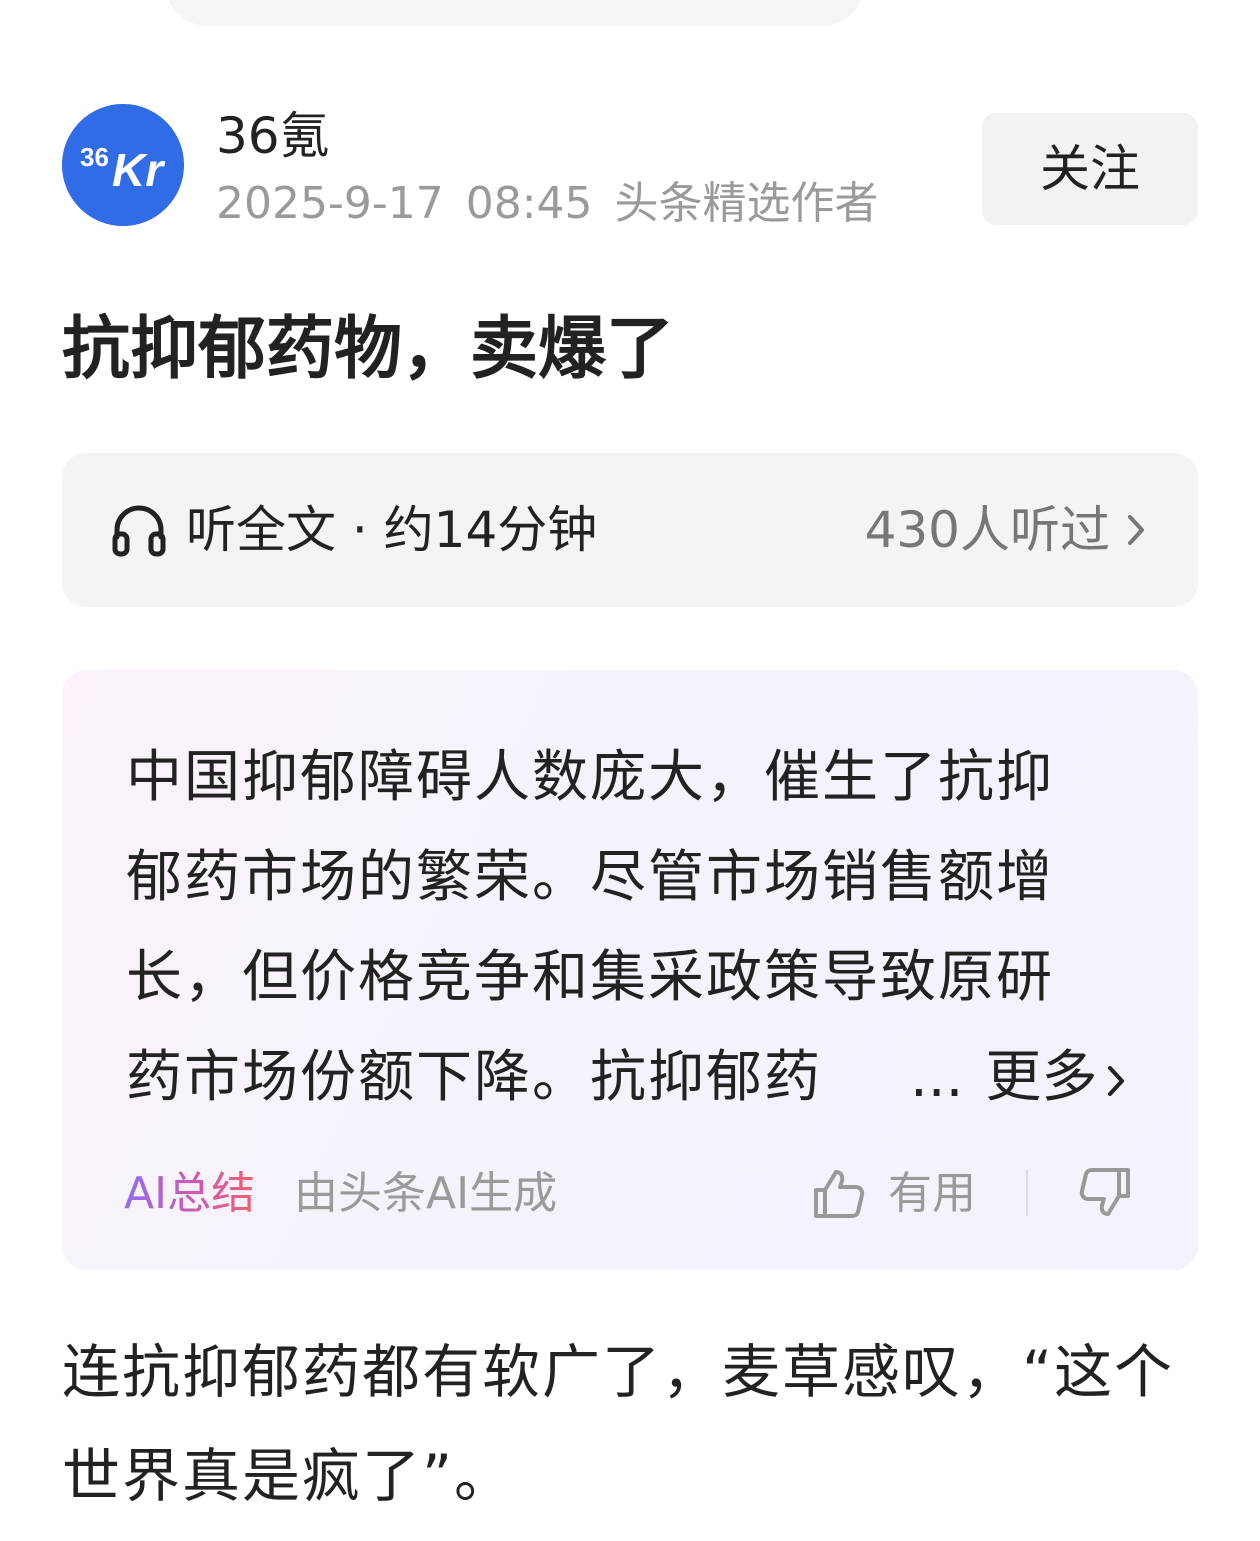  Describe the element at coordinates (630, 530) in the screenshot. I see `listen-full-text-bar: 听全文 · 约14分钟 430人听过` at that location.